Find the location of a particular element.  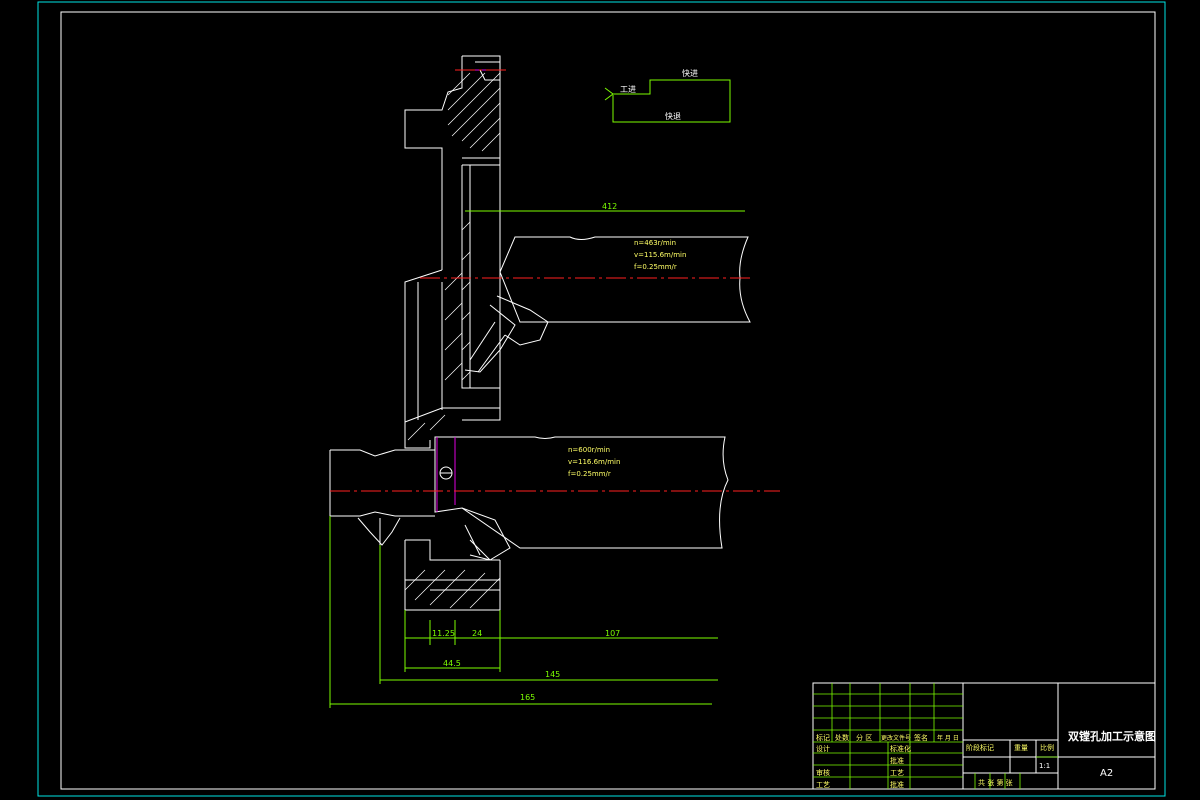

dim-107: 107 is located at coordinates (612, 633).